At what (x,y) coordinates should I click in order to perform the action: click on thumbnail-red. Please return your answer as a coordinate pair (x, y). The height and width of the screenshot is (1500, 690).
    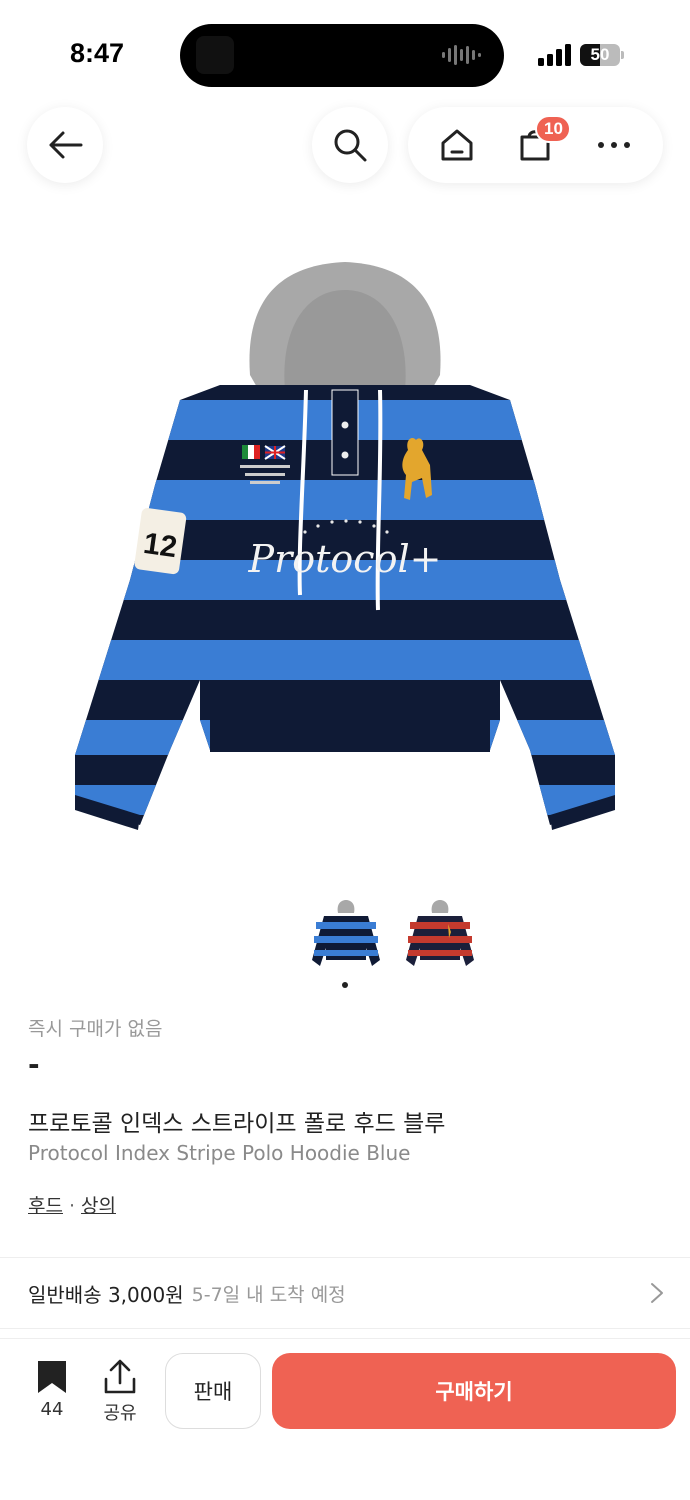
    Looking at the image, I should click on (440, 935).